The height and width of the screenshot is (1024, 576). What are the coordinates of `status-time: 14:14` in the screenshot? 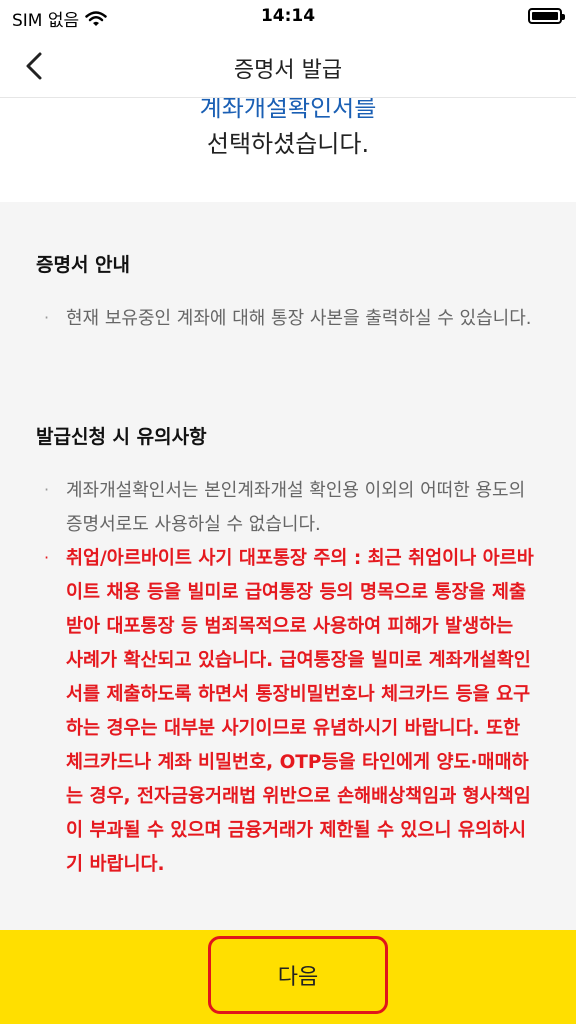 It's located at (288, 16).